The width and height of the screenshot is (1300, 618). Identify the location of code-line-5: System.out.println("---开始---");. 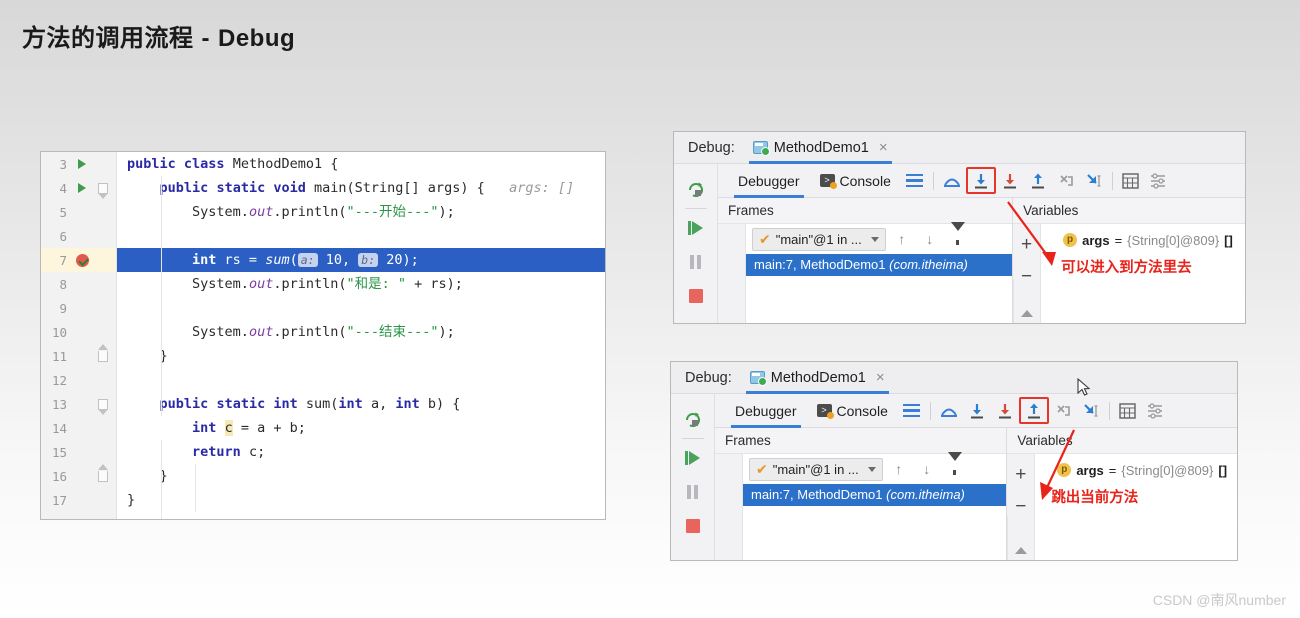
(323, 212).